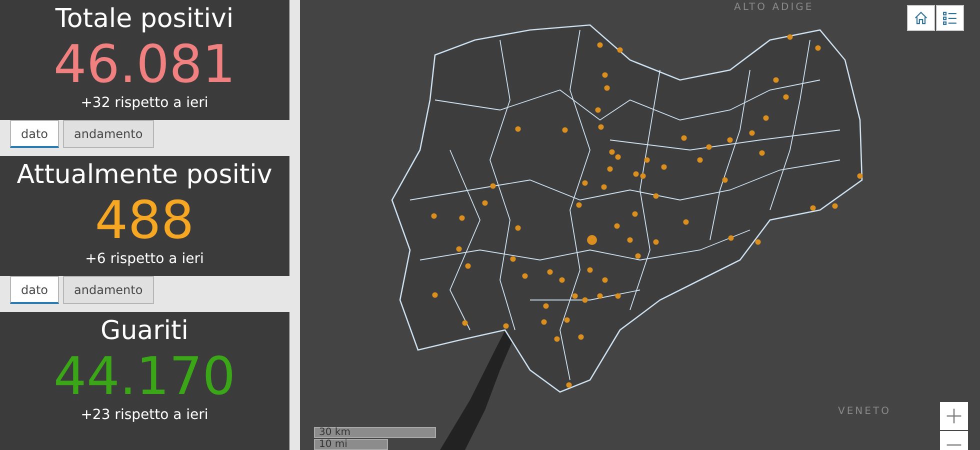 The image size is (980, 450). Describe the element at coordinates (144, 221) in the screenshot. I see `stat-value: 488` at that location.